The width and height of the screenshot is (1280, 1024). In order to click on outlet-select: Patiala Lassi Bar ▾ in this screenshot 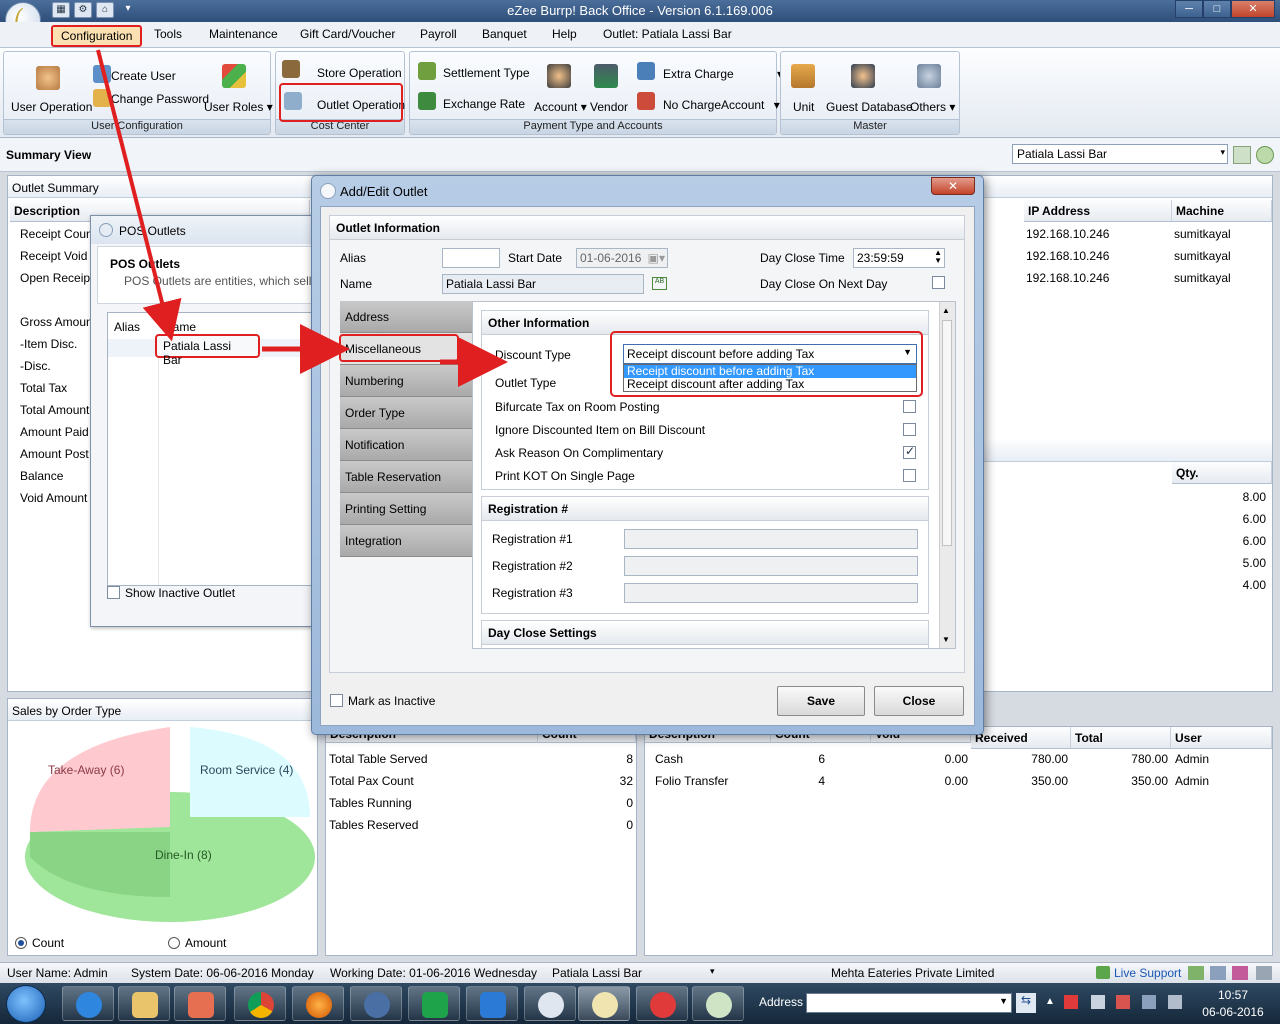, I will do `click(1120, 154)`.